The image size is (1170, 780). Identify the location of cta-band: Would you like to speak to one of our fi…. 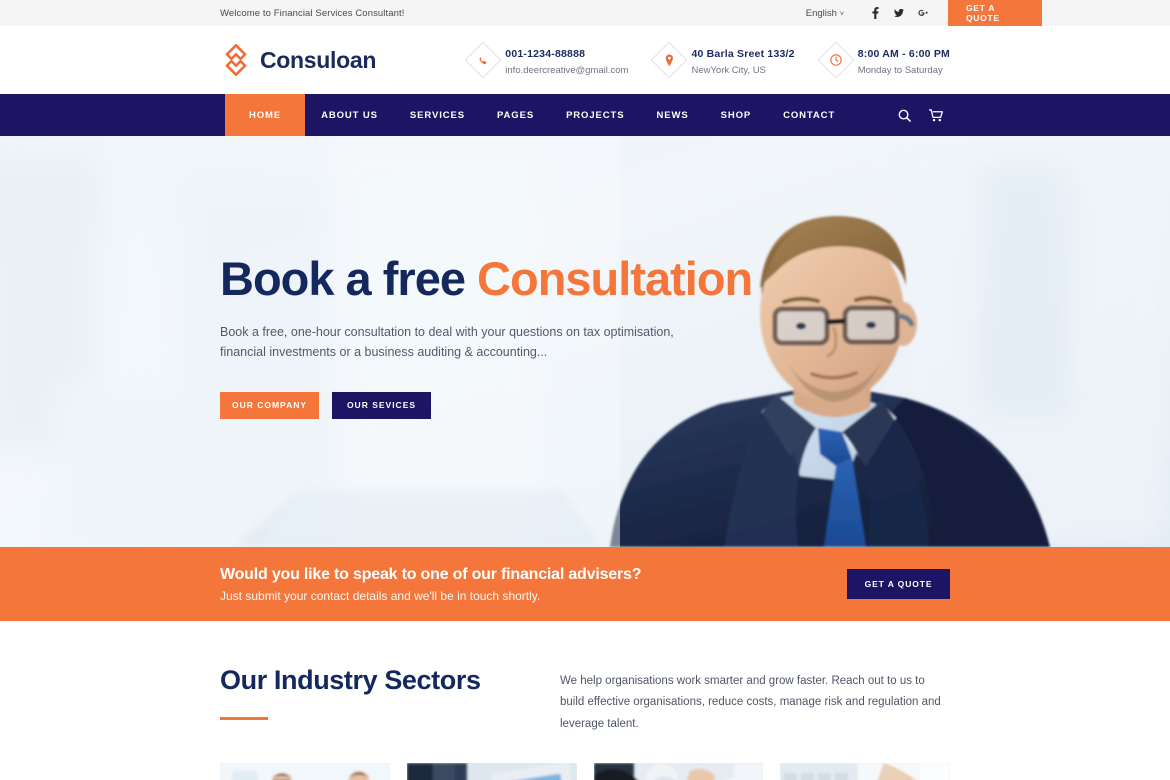
(585, 584).